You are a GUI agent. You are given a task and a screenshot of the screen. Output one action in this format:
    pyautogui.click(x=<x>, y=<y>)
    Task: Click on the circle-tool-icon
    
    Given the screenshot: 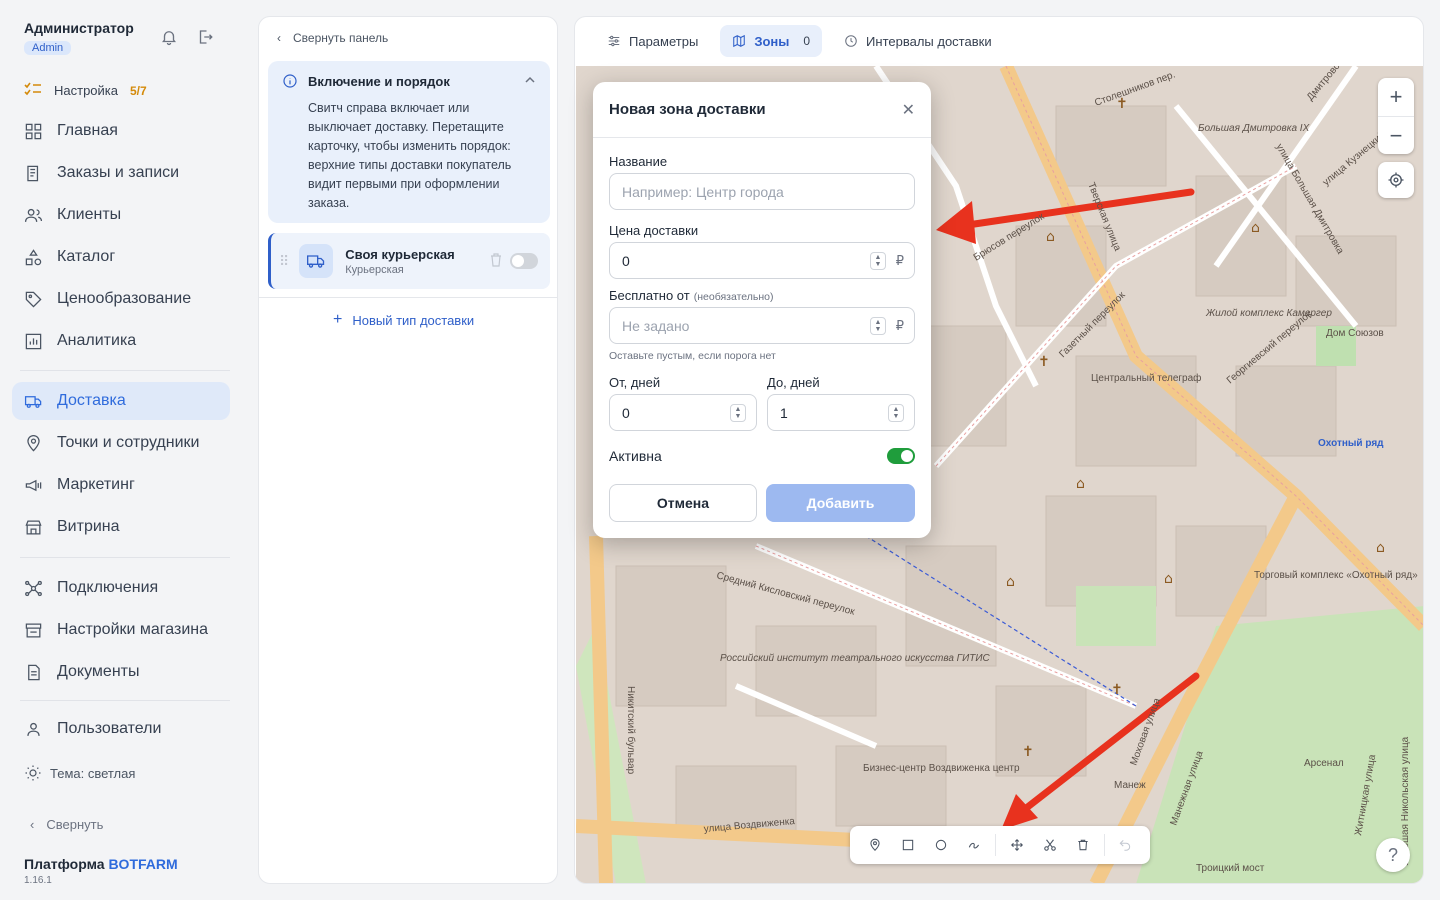 What is the action you would take?
    pyautogui.click(x=941, y=845)
    